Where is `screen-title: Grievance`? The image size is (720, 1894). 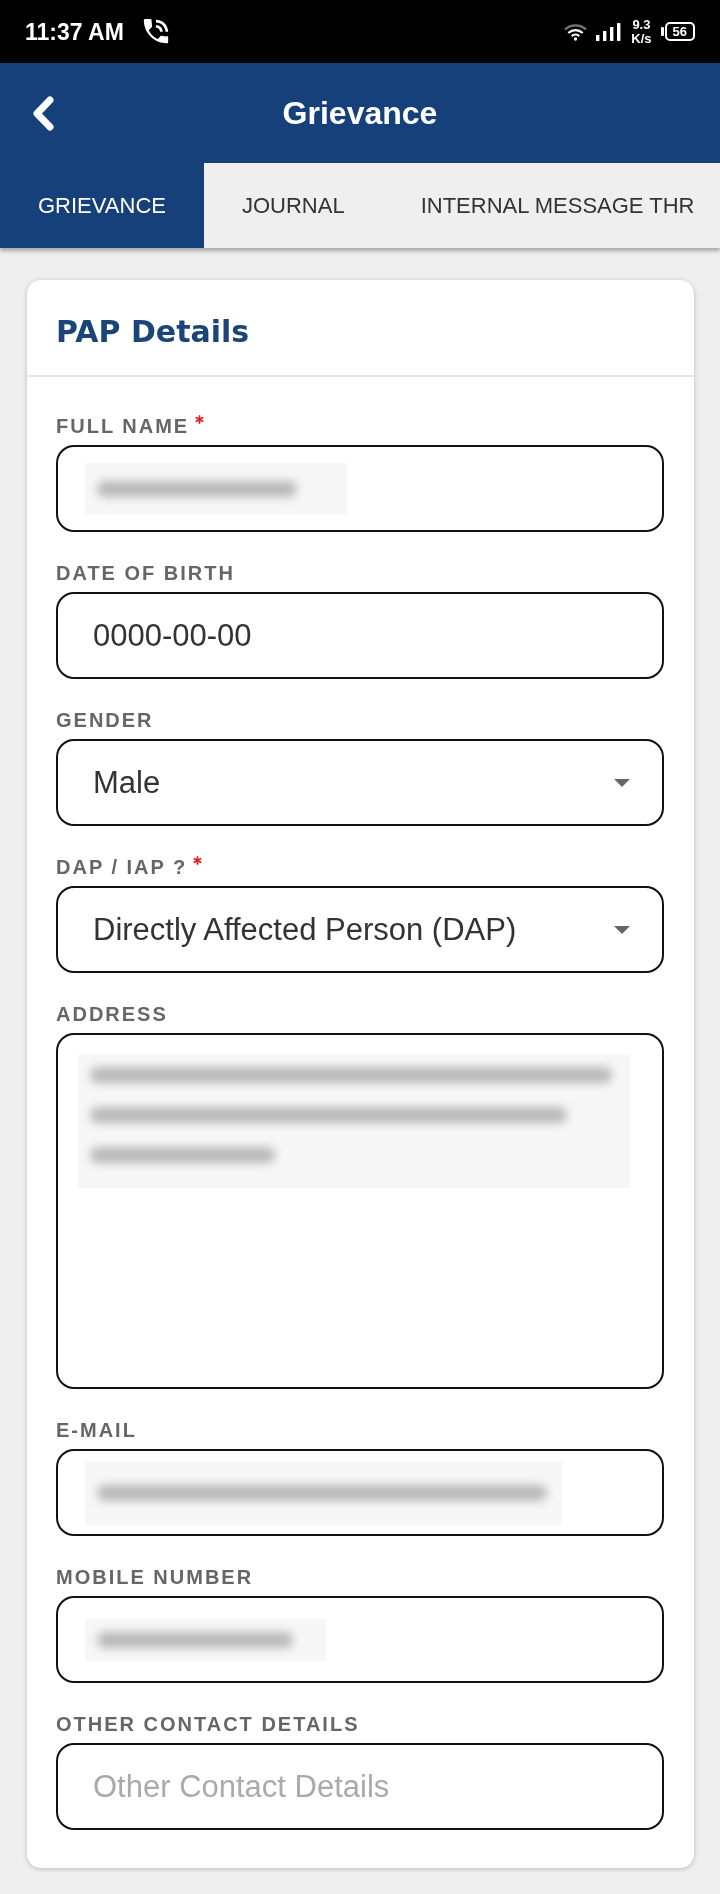
screen-title: Grievance is located at coordinates (360, 113).